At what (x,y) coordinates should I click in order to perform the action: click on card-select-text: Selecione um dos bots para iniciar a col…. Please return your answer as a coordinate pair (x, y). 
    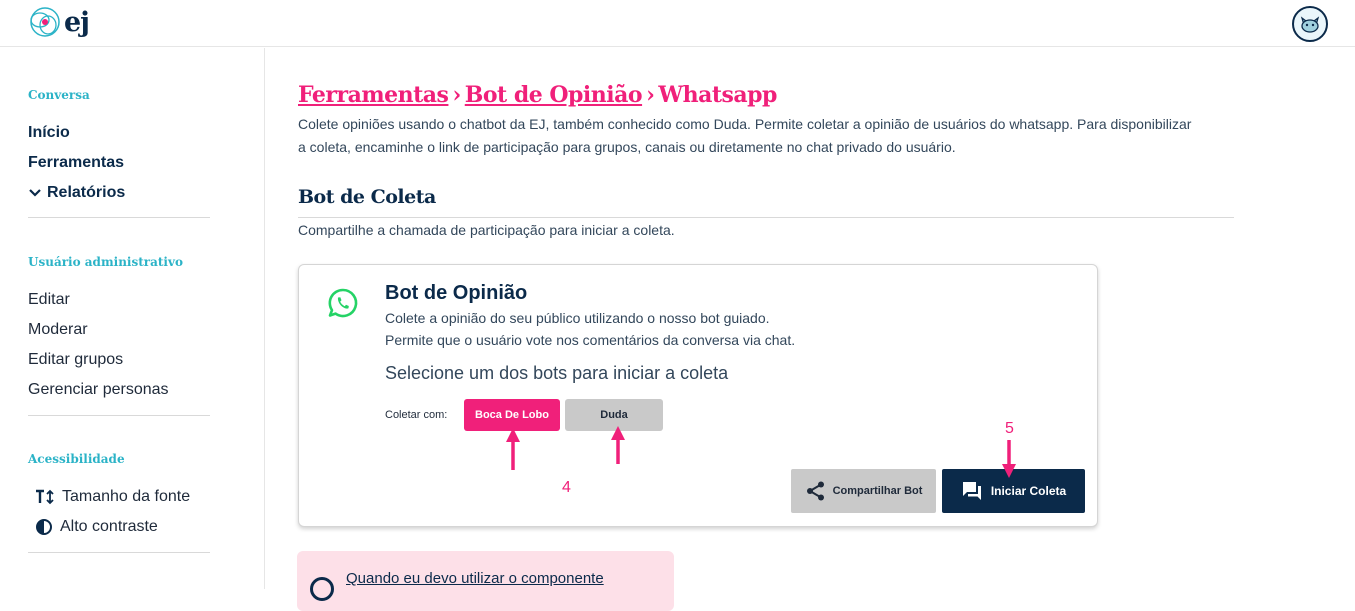
    Looking at the image, I should click on (557, 373).